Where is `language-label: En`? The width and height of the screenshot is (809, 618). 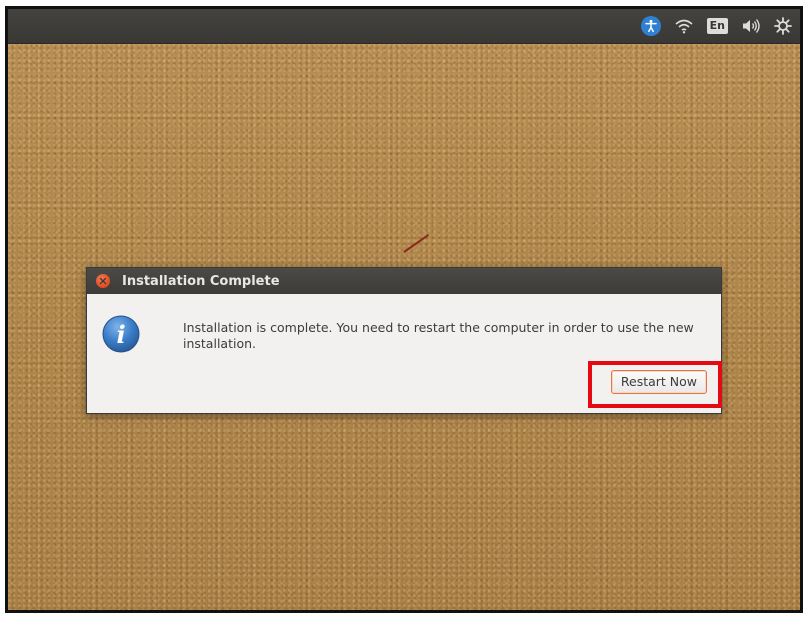
language-label: En is located at coordinates (717, 26).